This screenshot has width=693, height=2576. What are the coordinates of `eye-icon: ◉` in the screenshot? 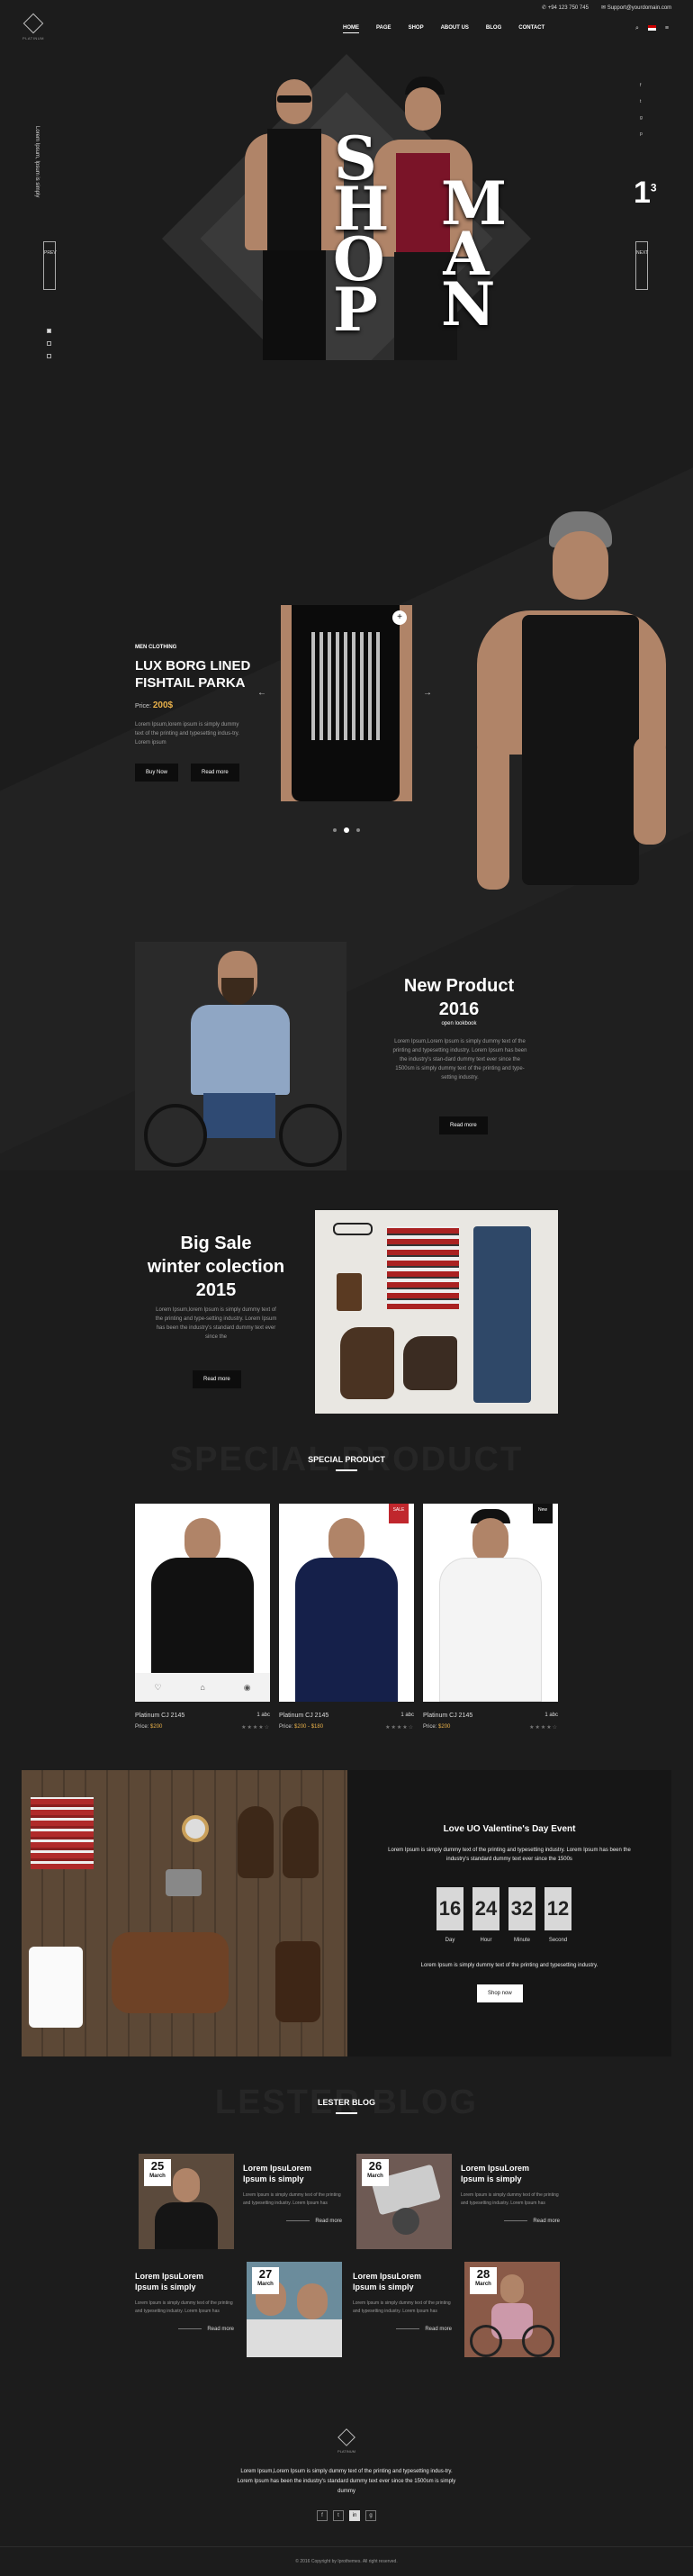 It's located at (247, 1688).